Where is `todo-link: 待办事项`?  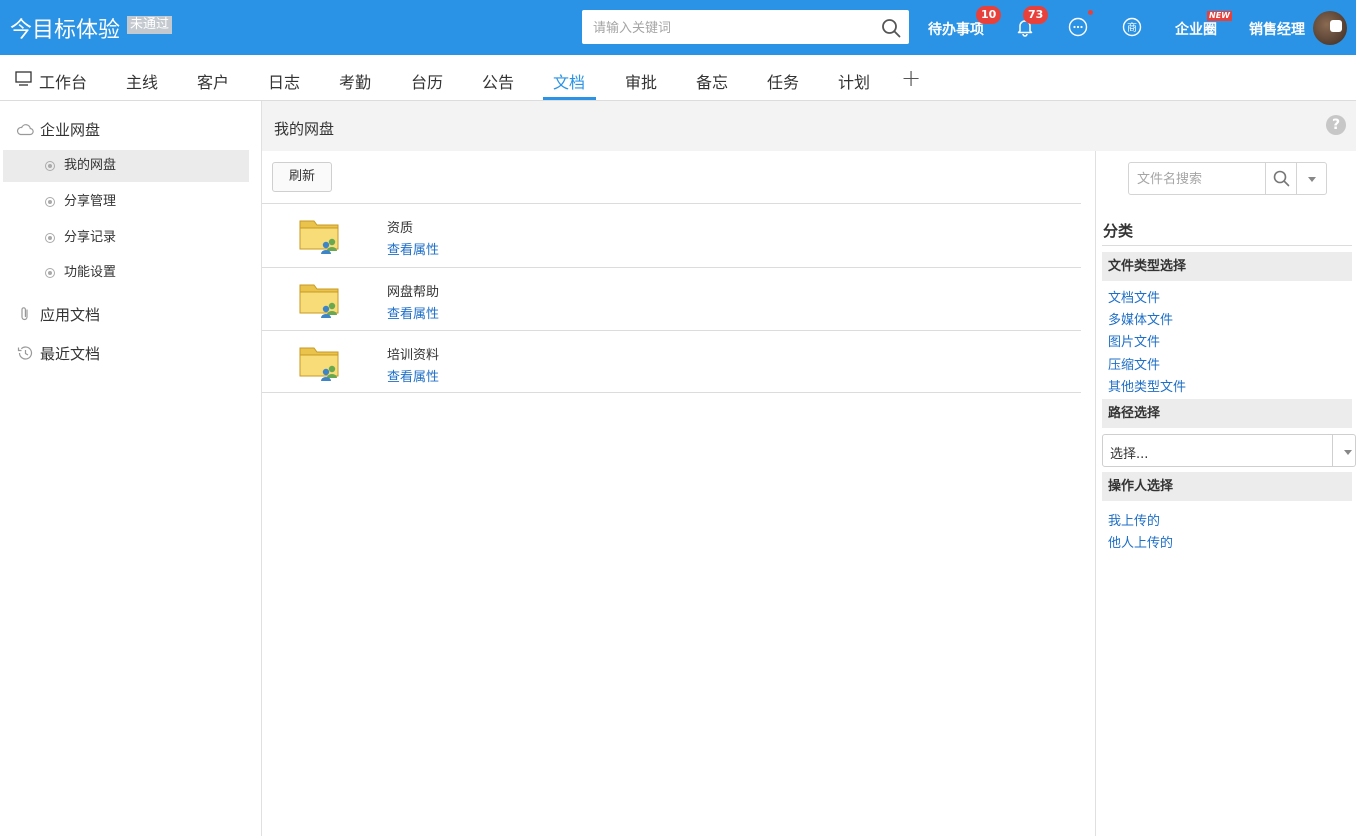
todo-link: 待办事项 is located at coordinates (956, 29).